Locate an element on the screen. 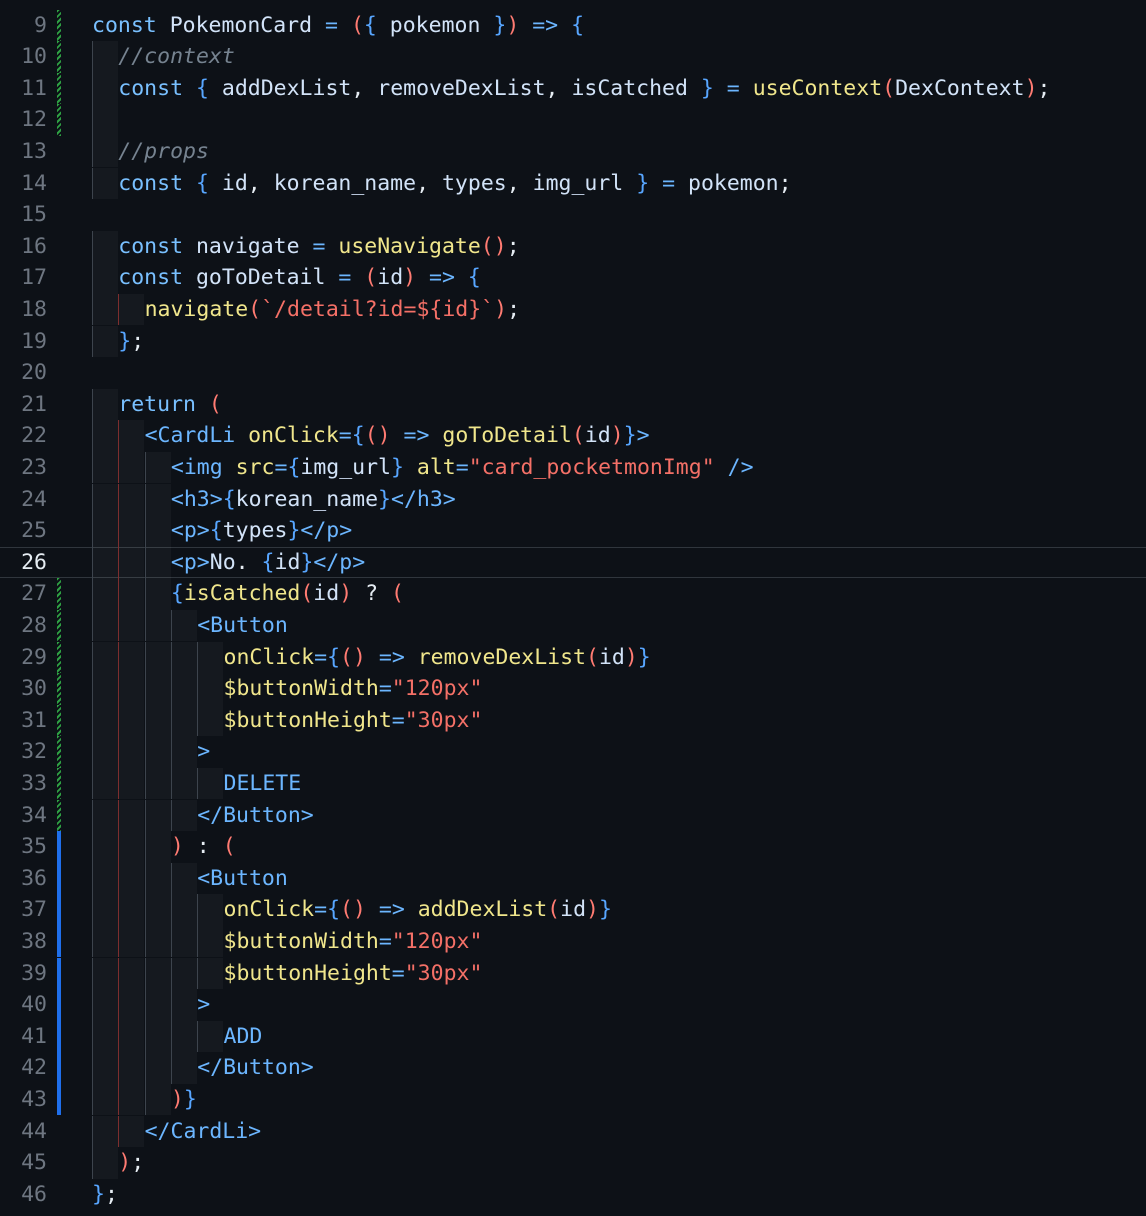 This screenshot has height=1216, width=1146. line-number: 15 is located at coordinates (23, 215).